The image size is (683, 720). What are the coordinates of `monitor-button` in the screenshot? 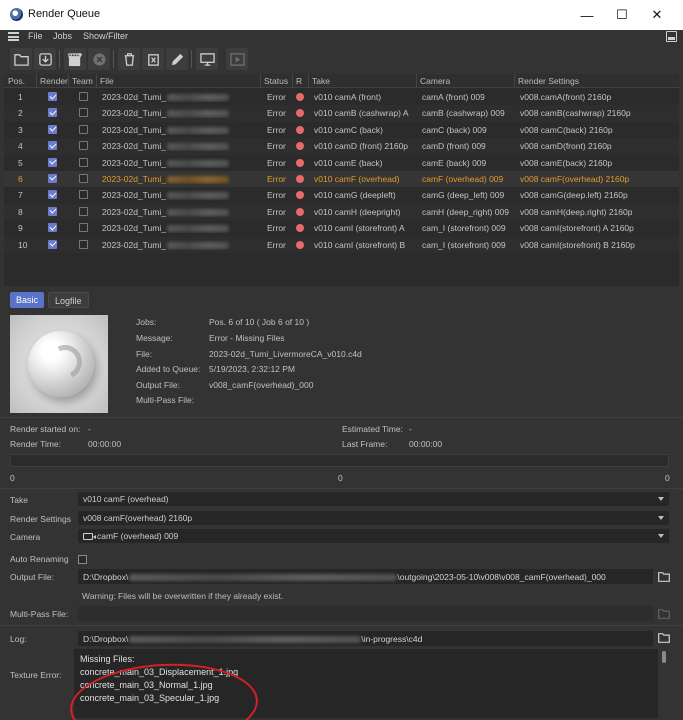 It's located at (207, 59).